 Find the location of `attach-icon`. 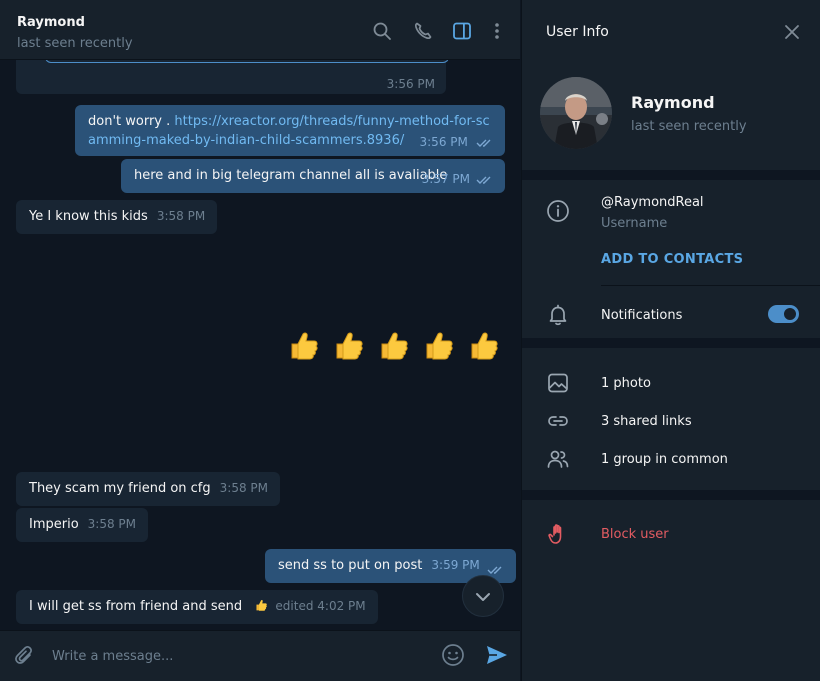

attach-icon is located at coordinates (25, 656).